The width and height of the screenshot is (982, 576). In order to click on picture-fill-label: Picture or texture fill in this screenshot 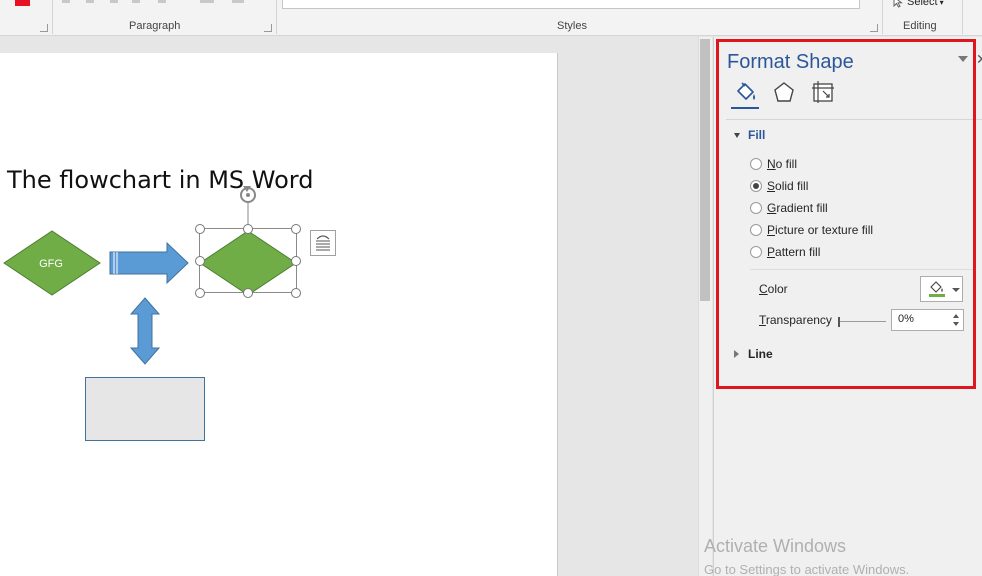, I will do `click(820, 230)`.